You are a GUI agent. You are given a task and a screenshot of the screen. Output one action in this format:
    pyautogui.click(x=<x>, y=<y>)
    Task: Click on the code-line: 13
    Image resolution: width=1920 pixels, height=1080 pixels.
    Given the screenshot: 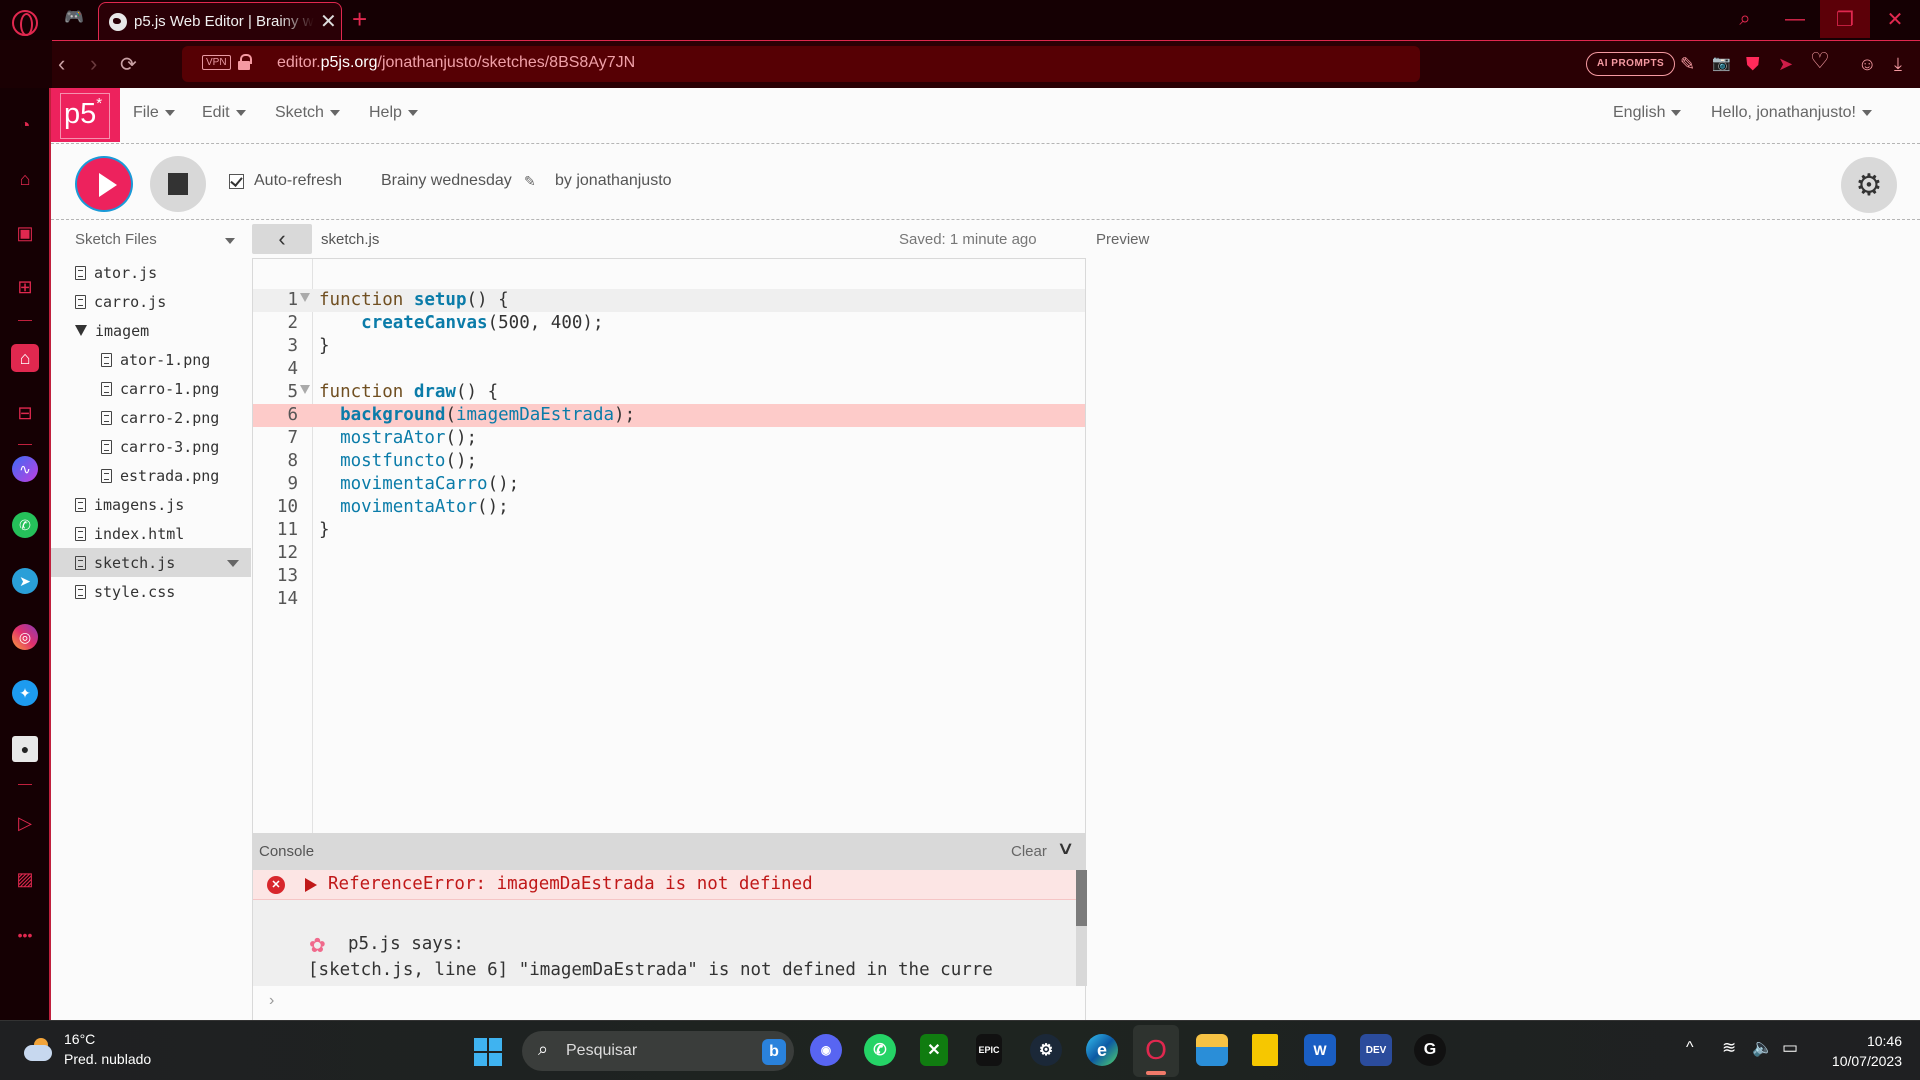 What is the action you would take?
    pyautogui.click(x=669, y=576)
    